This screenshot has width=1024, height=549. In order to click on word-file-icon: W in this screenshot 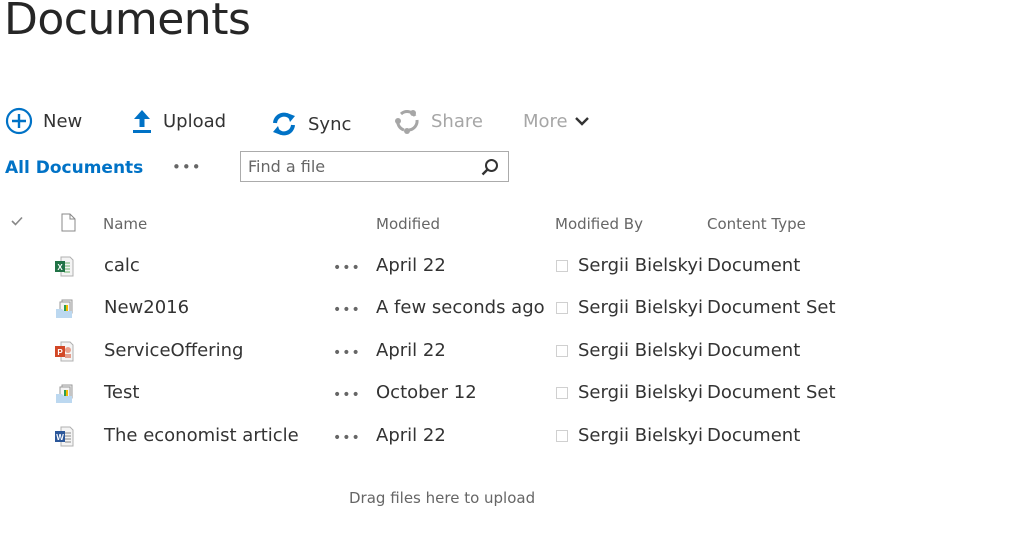, I will do `click(64, 436)`.